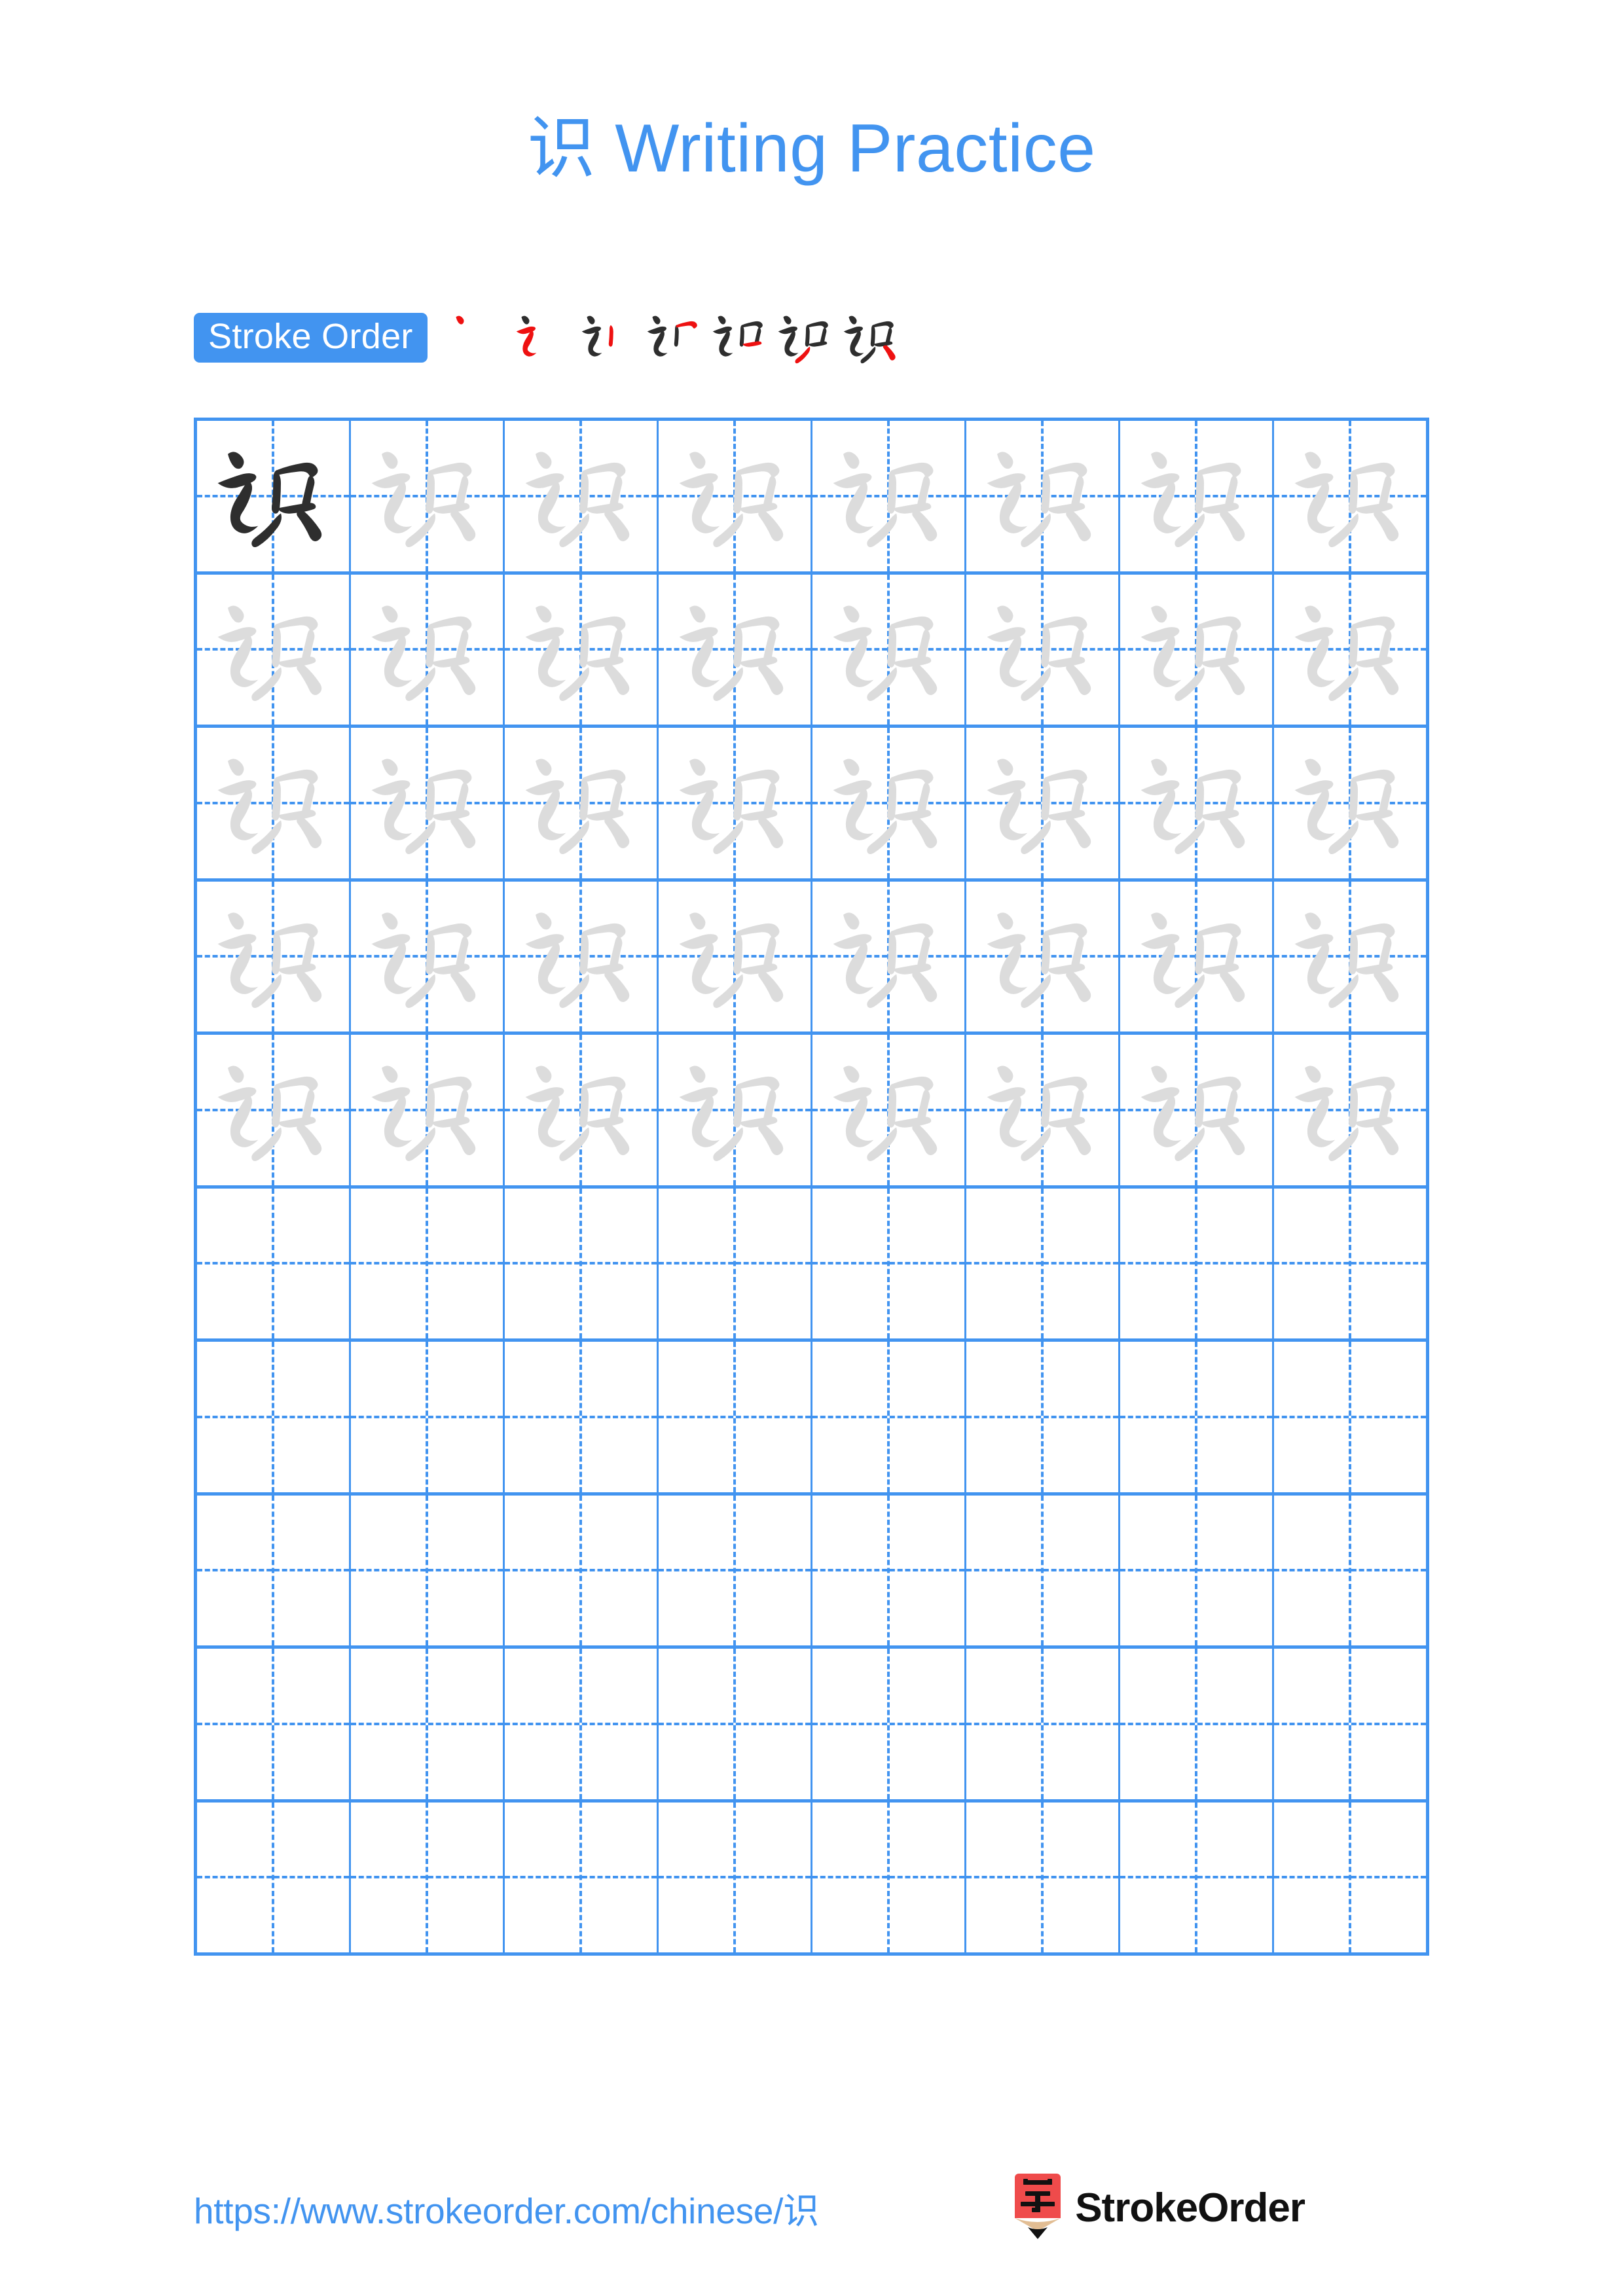 The width and height of the screenshot is (1623, 2296). What do you see at coordinates (1038, 2206) in the screenshot?
I see `pencil-logo-icon` at bounding box center [1038, 2206].